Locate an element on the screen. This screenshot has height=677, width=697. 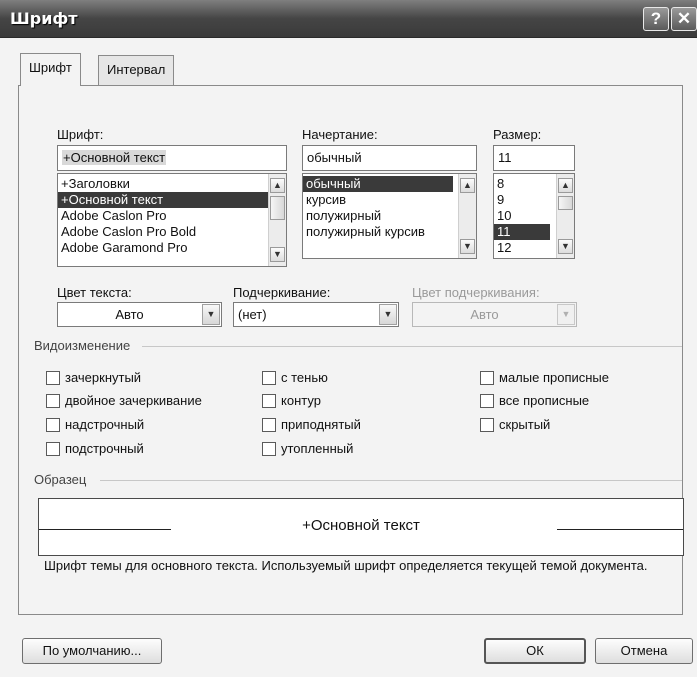
preview-group-title: Образец is located at coordinates (60, 479).